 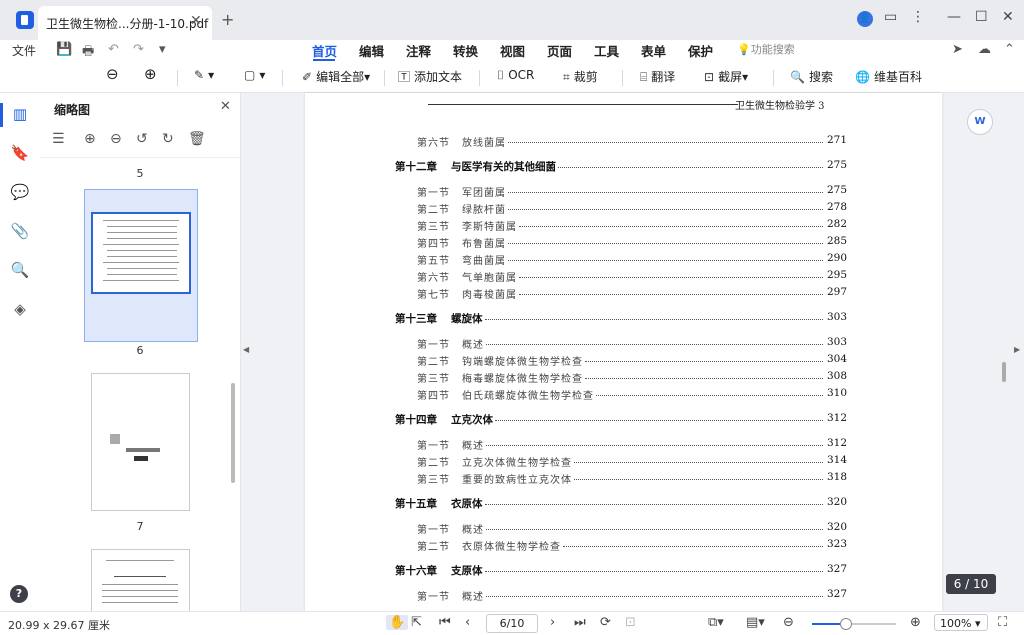 I want to click on tab-annotate: 注释, so click(x=418, y=50).